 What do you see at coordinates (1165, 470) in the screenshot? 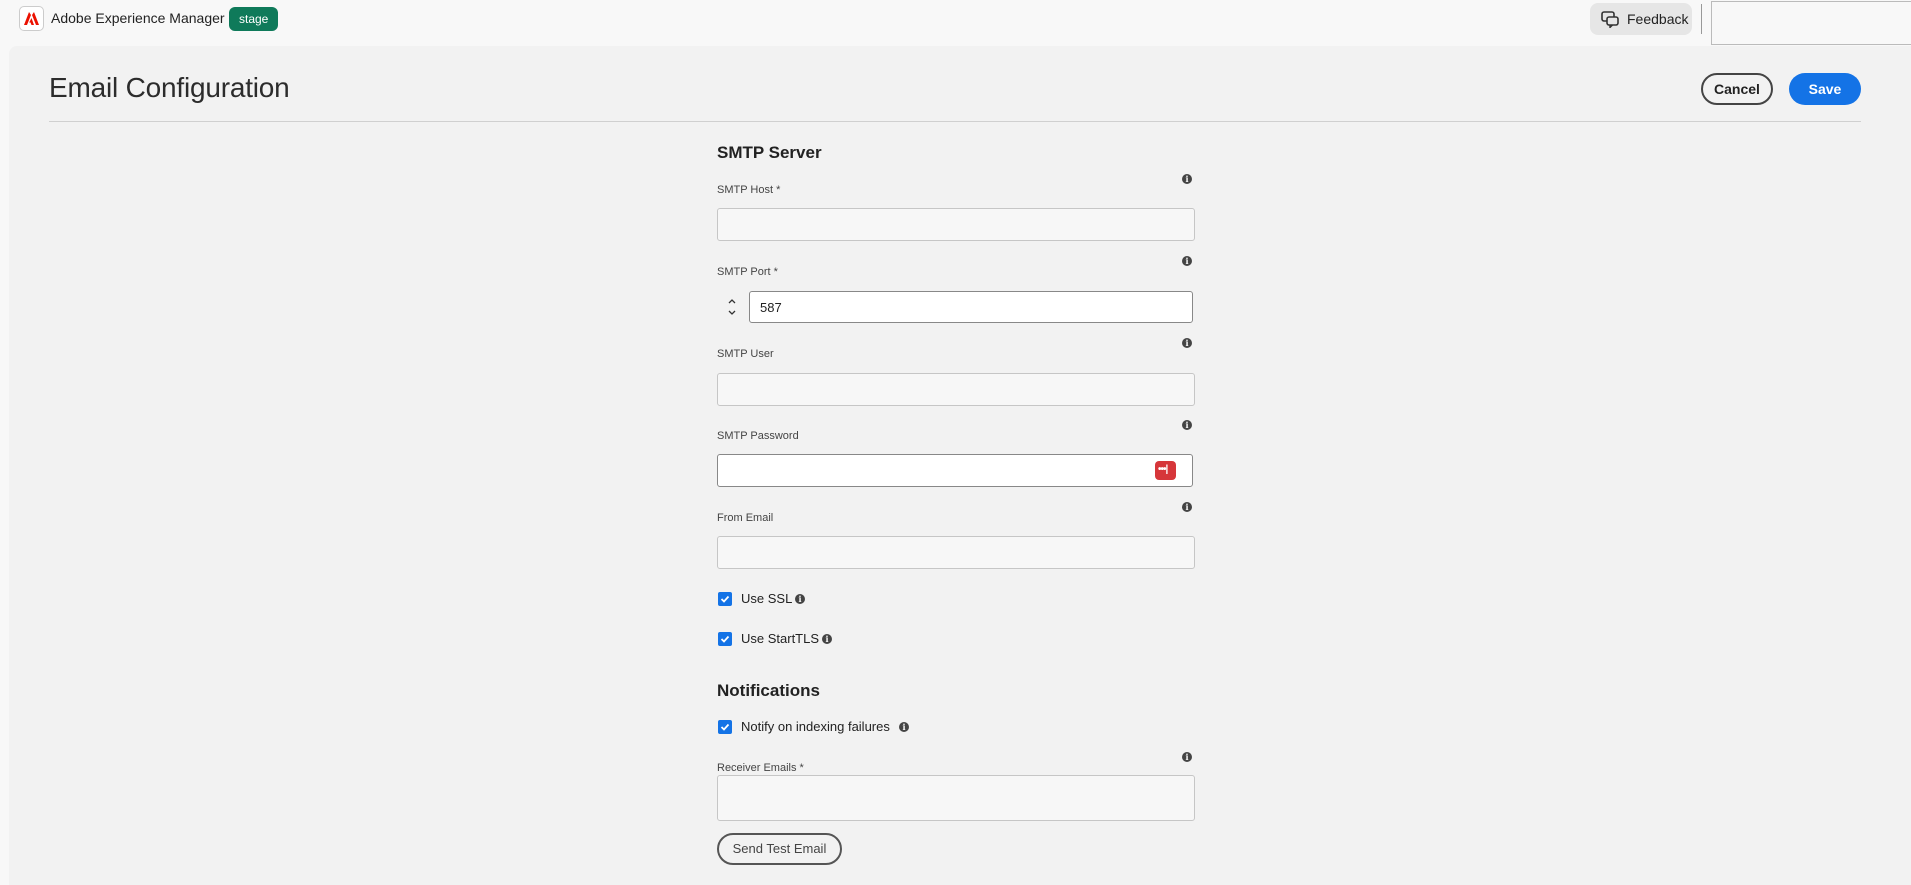
I see `password-manager-icon: •••|` at bounding box center [1165, 470].